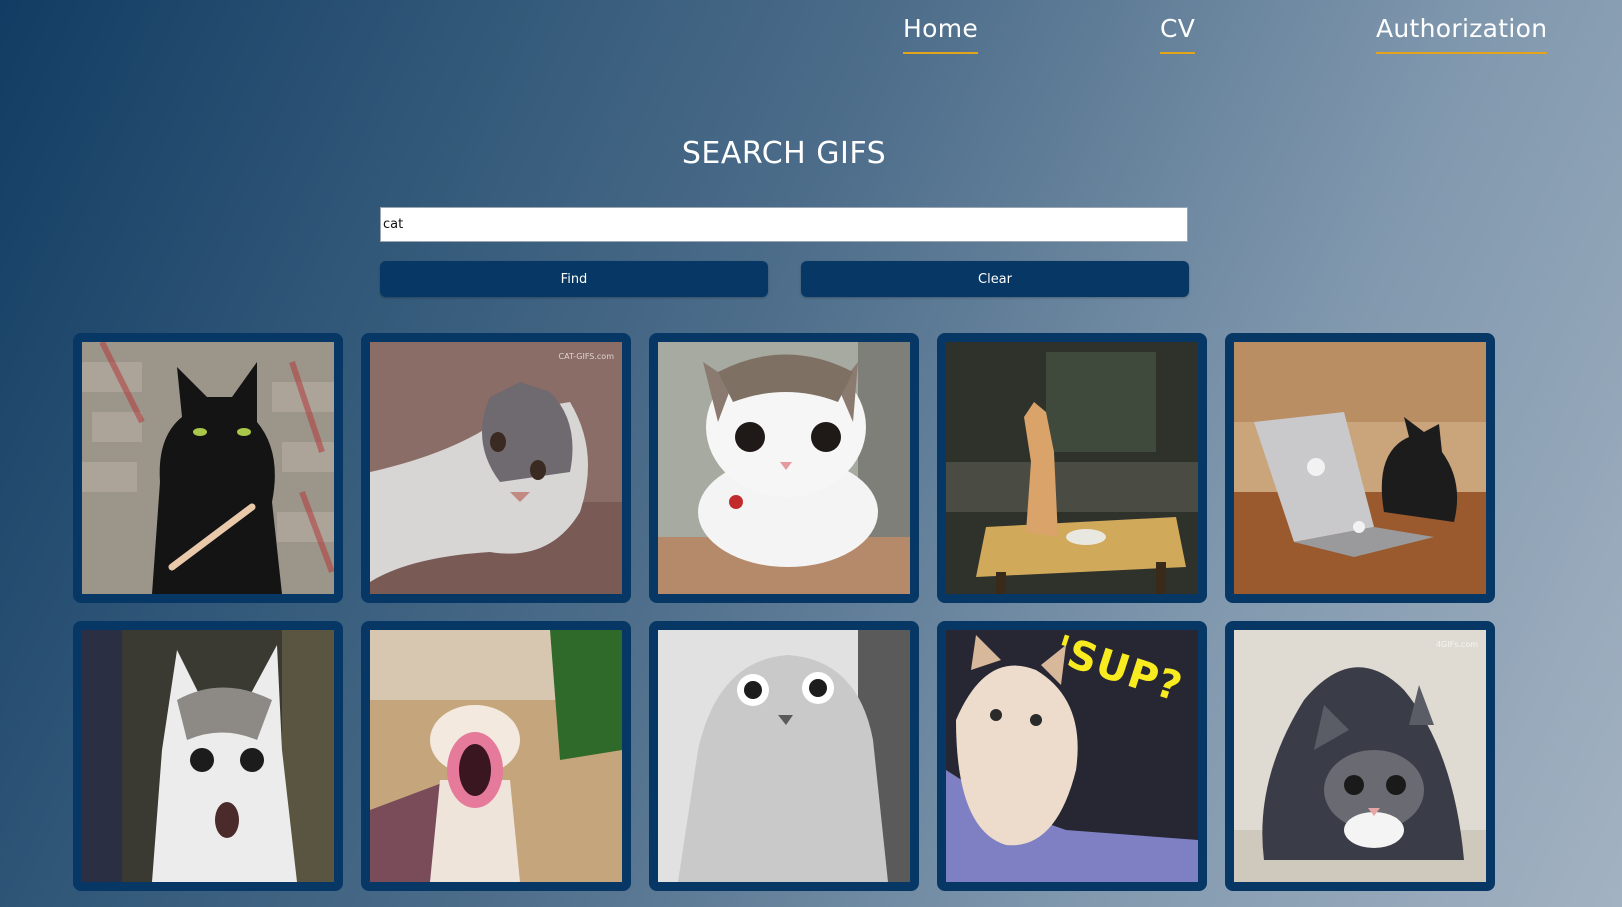  I want to click on gif-image: 4GIFs.com, so click(1360, 756).